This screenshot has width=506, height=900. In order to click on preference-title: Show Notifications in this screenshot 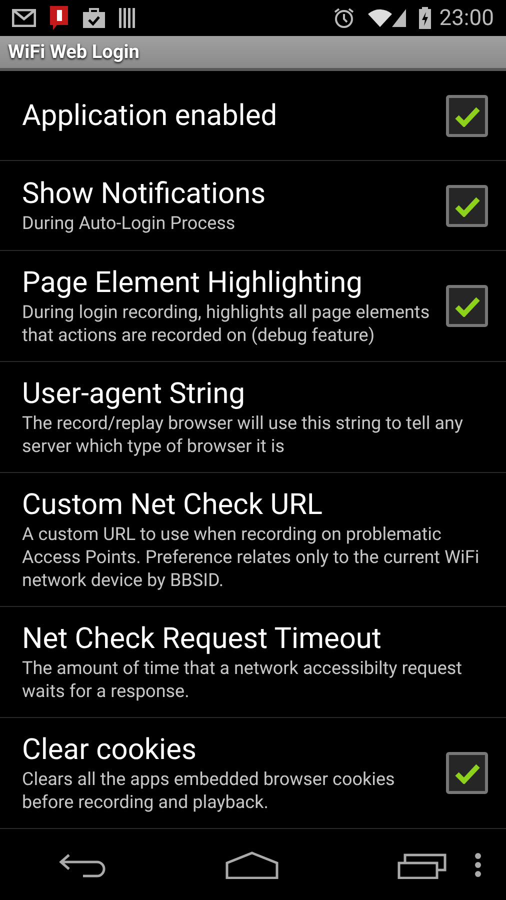, I will do `click(228, 194)`.